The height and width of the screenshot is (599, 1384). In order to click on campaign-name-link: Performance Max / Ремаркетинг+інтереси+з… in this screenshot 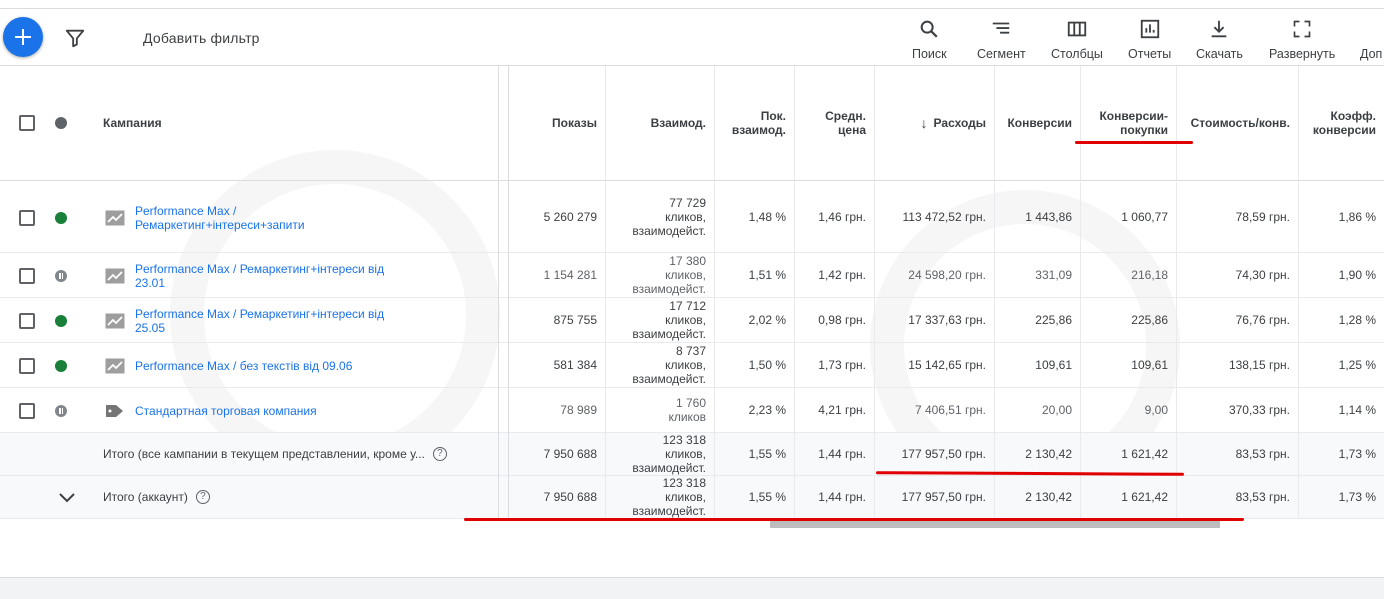, I will do `click(220, 218)`.